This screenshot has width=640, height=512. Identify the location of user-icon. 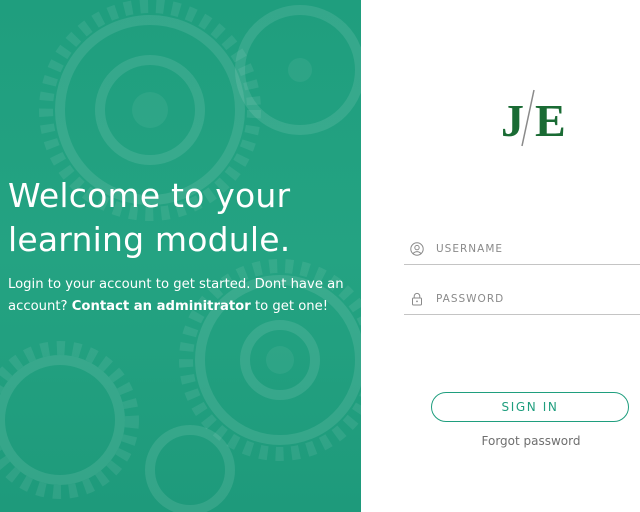
(417, 249).